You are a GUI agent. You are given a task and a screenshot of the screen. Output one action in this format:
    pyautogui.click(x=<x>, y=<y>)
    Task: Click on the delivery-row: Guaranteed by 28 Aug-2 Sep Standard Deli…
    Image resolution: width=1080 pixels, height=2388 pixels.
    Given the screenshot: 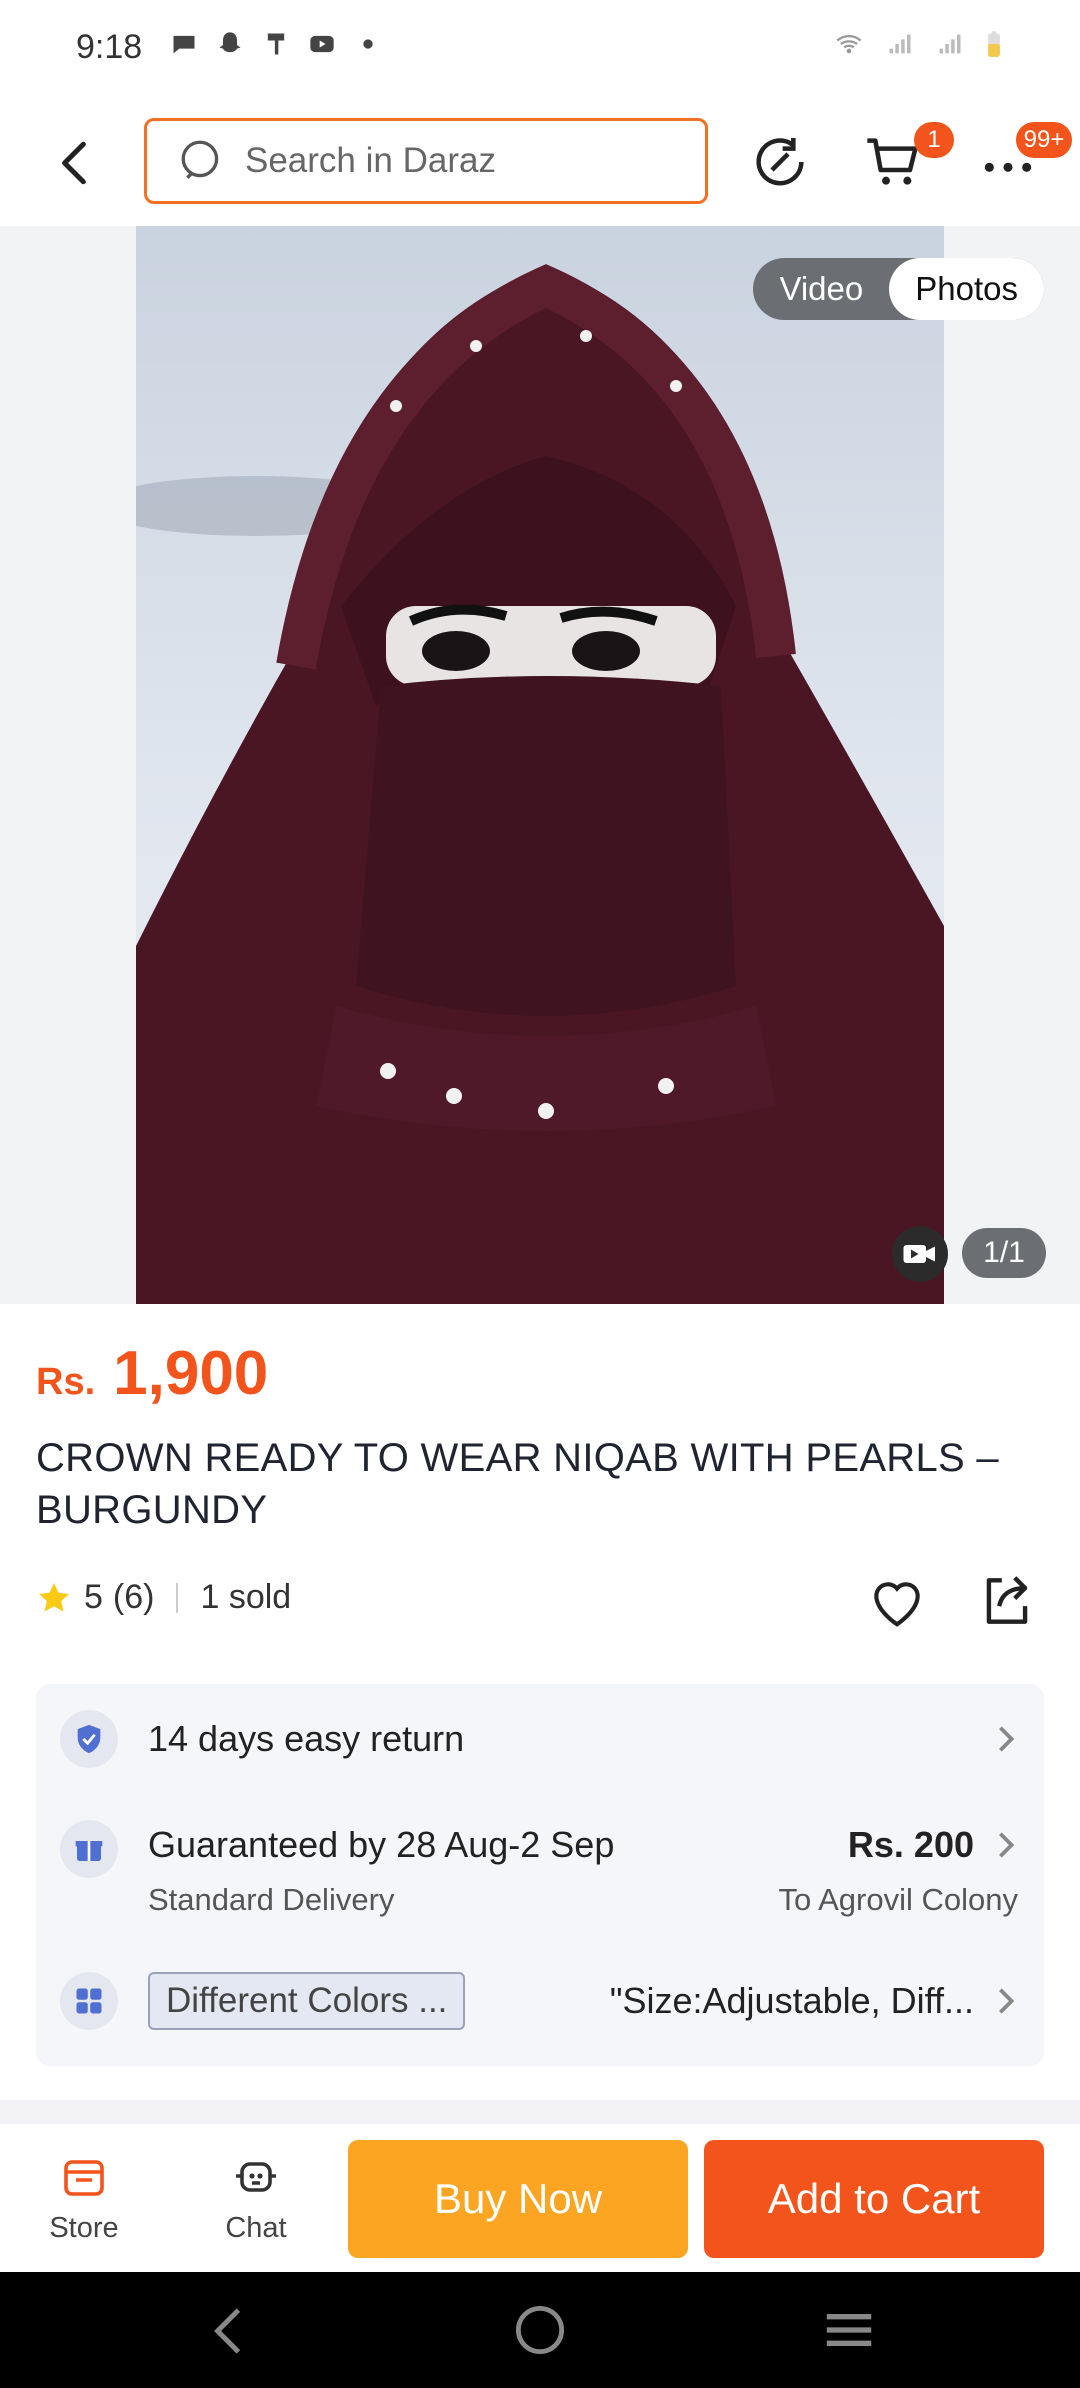 What is the action you would take?
    pyautogui.click(x=540, y=1864)
    